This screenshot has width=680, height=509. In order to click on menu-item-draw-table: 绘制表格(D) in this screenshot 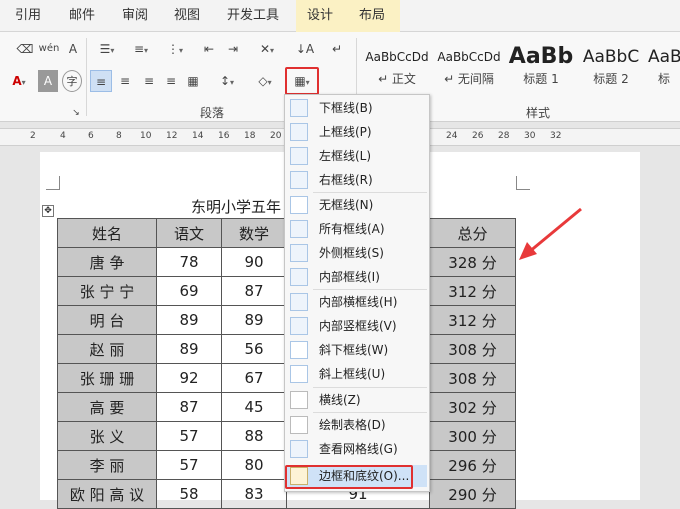, I will do `click(357, 425)`.